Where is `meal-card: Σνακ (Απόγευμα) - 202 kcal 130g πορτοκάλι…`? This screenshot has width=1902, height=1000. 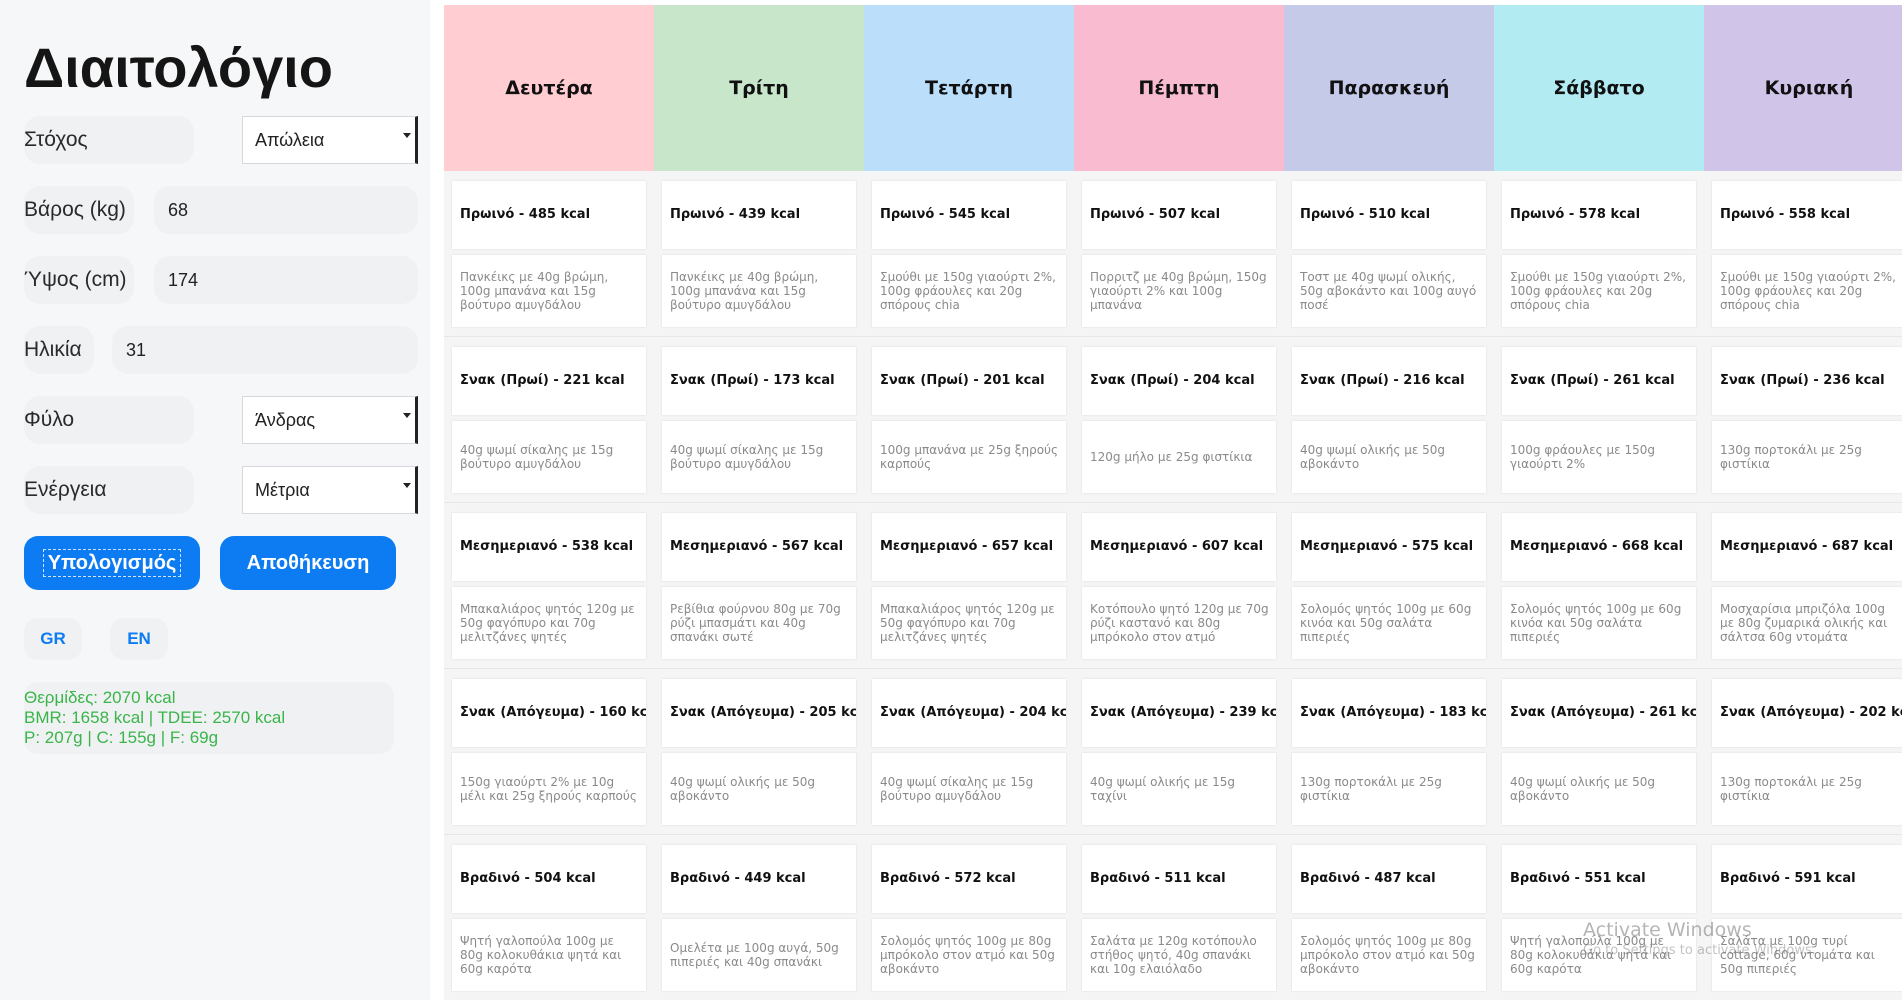 meal-card: Σνακ (Απόγευμα) - 202 kcal 130g πορτοκάλι… is located at coordinates (1803, 752).